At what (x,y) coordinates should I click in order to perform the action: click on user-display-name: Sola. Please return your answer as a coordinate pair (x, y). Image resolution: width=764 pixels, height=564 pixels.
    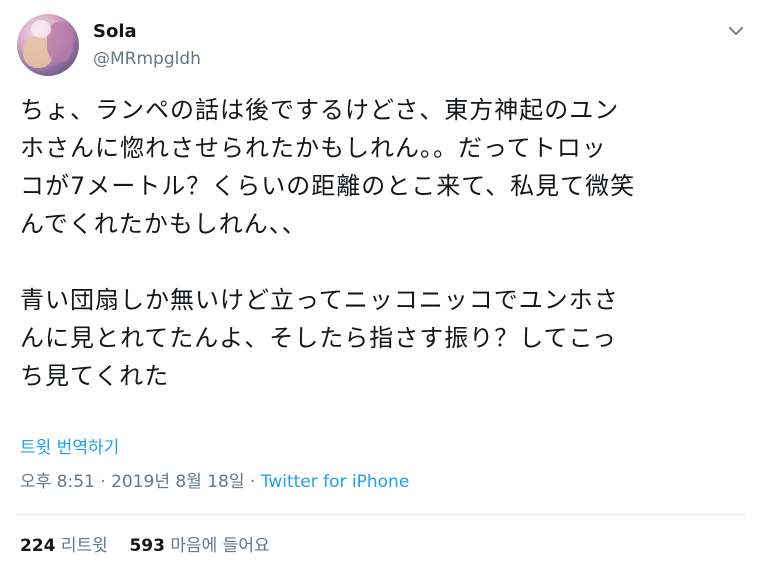
    Looking at the image, I should click on (115, 32).